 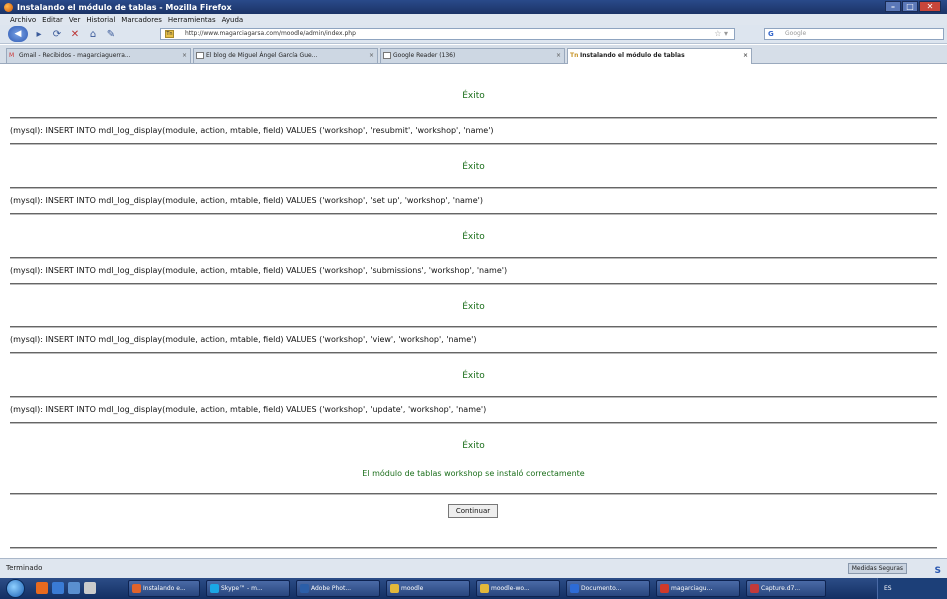 I want to click on tab-blog: El blog de Miguel Ángel García Gue... ×, so click(x=285, y=55).